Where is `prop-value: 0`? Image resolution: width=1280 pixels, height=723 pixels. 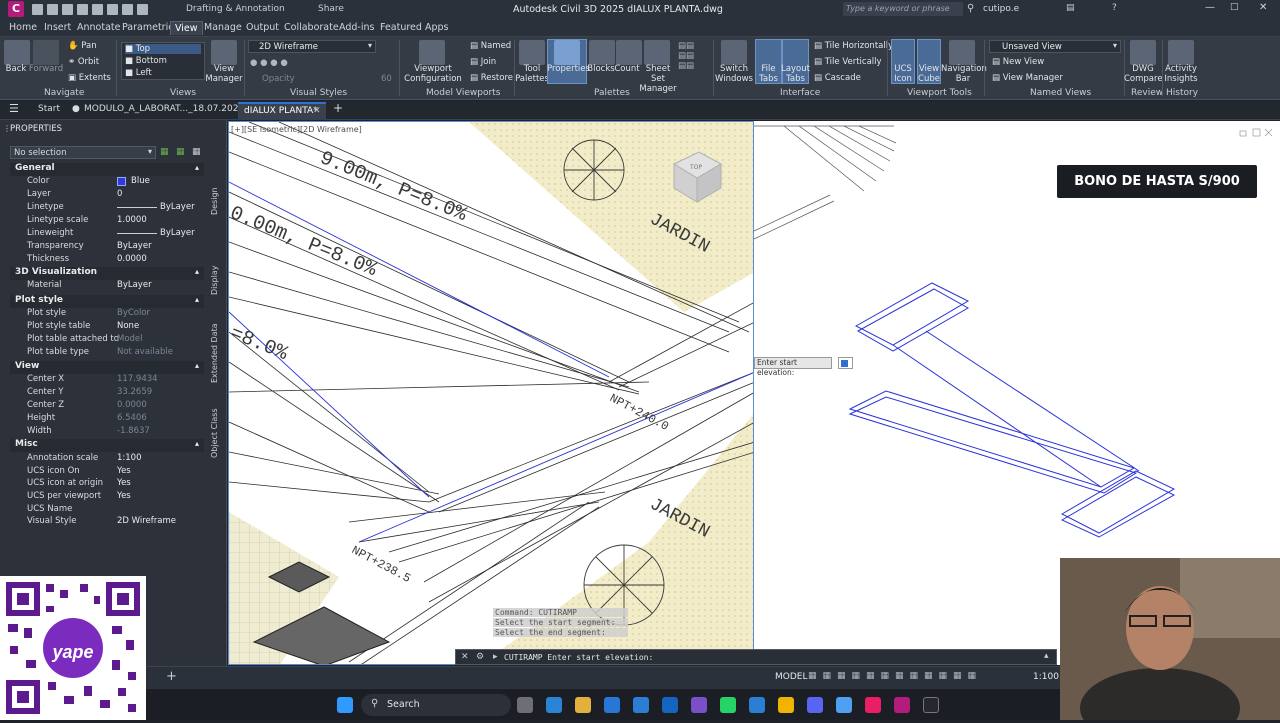 prop-value: 0 is located at coordinates (119, 194).